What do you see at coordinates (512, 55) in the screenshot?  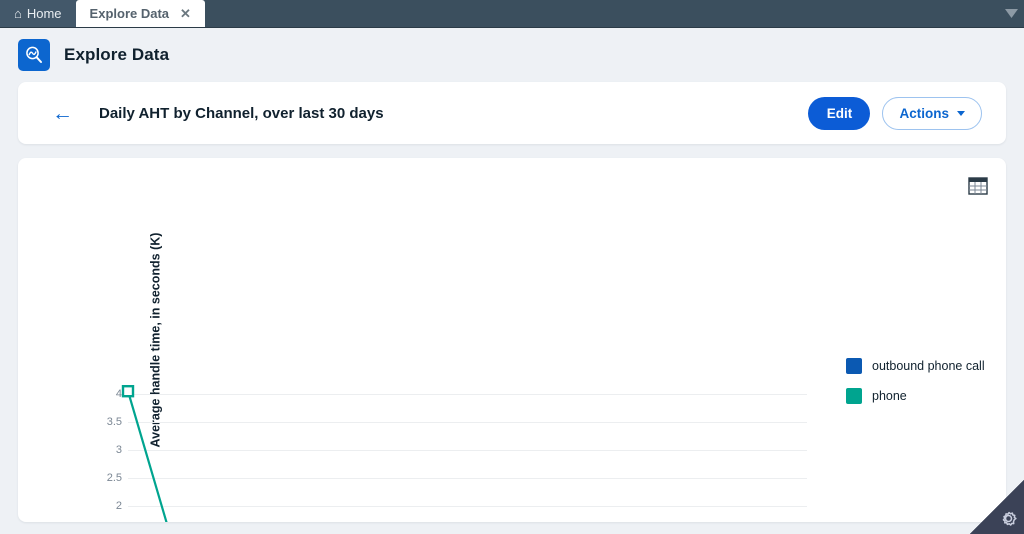 I see `app-header: Explore Data` at bounding box center [512, 55].